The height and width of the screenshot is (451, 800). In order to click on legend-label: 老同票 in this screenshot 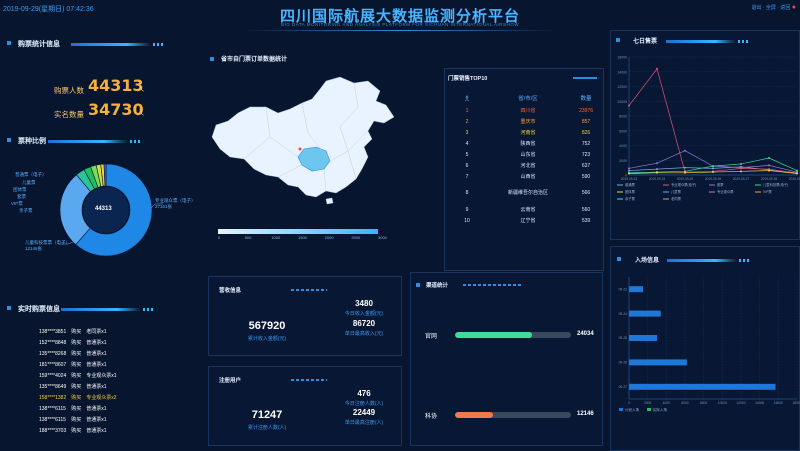, I will do `click(676, 198)`.